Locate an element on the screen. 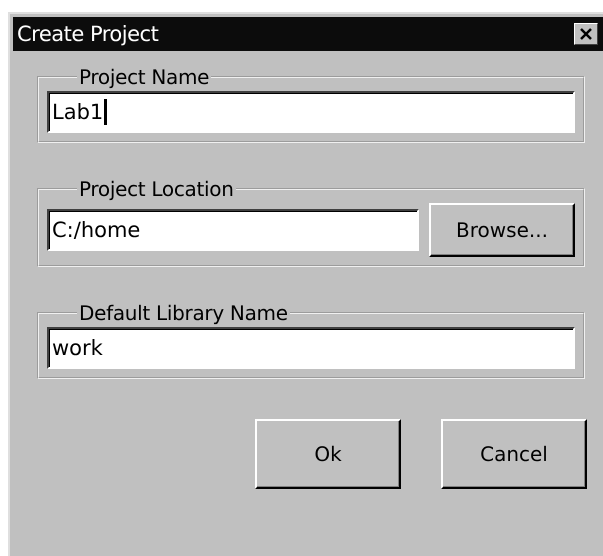 This screenshot has height=556, width=603. input-field: work is located at coordinates (311, 348).